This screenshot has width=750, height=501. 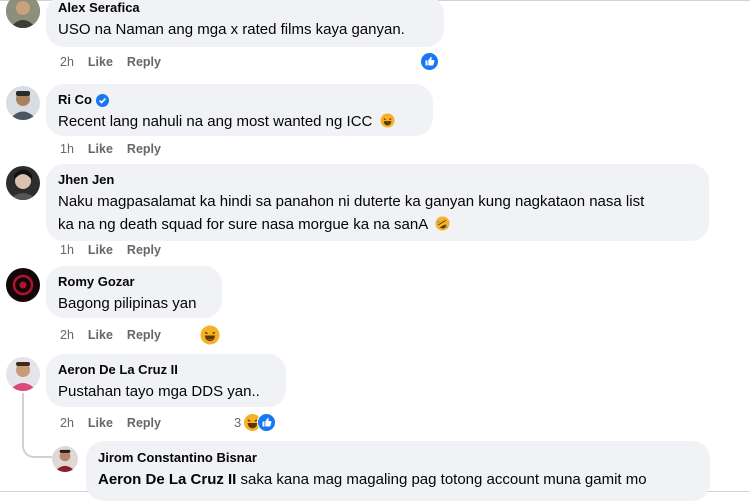 What do you see at coordinates (127, 303) in the screenshot?
I see `comment-text: Bagong pilipinas yan` at bounding box center [127, 303].